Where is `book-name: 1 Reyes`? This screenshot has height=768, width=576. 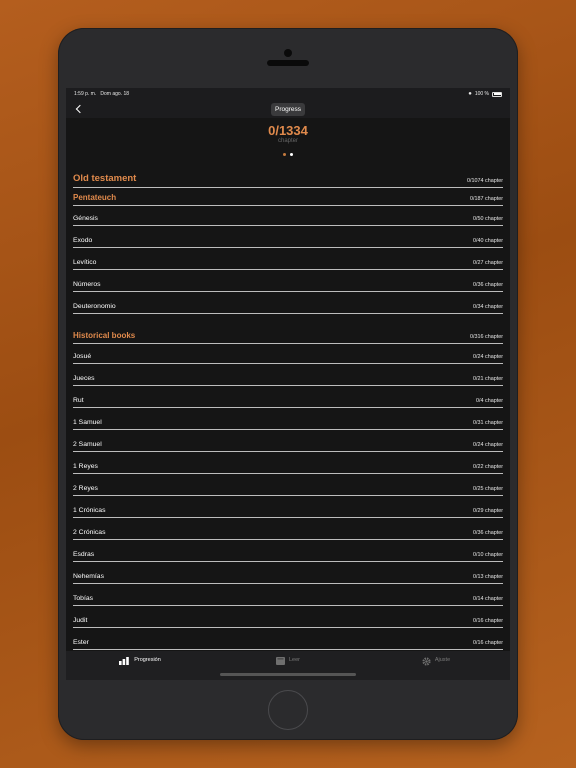
book-name: 1 Reyes is located at coordinates (85, 466).